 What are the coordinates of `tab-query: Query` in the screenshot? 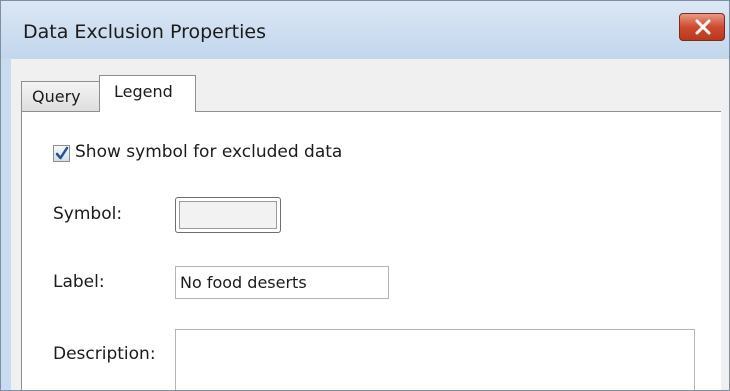 It's located at (61, 96).